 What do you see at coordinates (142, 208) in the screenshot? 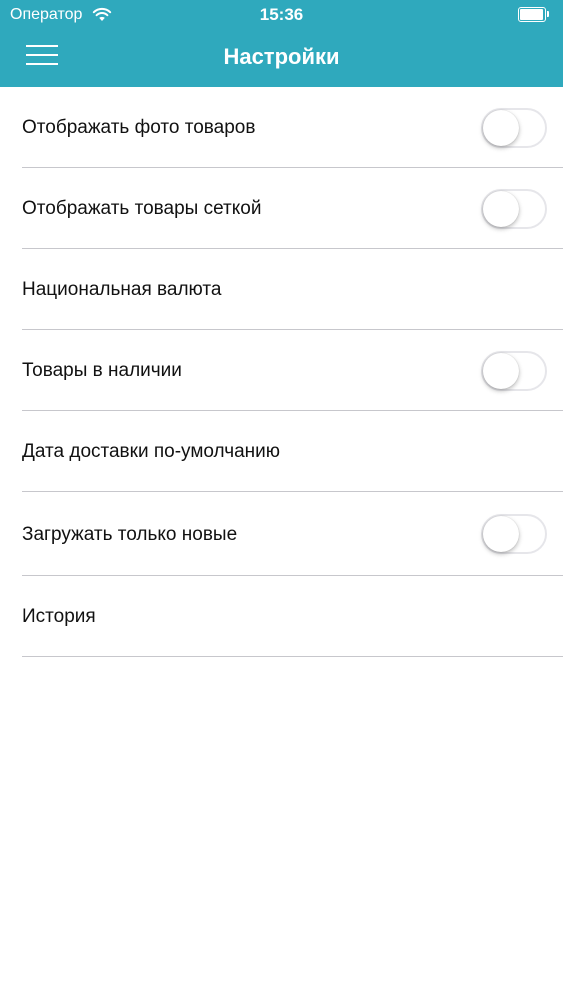
I see `setting-label: Отображать товары сеткой` at bounding box center [142, 208].